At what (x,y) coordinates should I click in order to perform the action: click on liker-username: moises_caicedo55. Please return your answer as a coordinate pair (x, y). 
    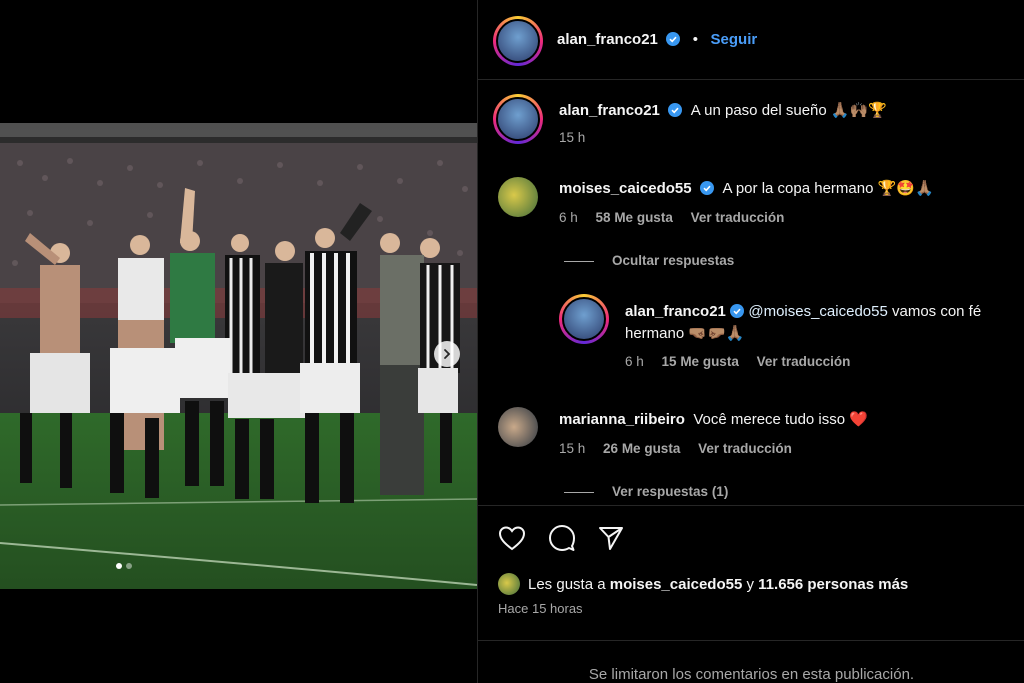
    Looking at the image, I should click on (676, 584).